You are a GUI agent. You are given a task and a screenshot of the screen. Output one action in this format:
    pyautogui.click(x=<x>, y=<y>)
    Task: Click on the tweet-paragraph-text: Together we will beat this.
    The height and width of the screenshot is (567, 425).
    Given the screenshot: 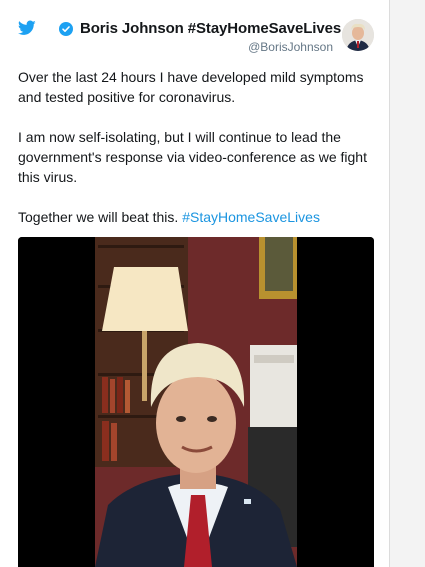 What is the action you would take?
    pyautogui.click(x=100, y=217)
    